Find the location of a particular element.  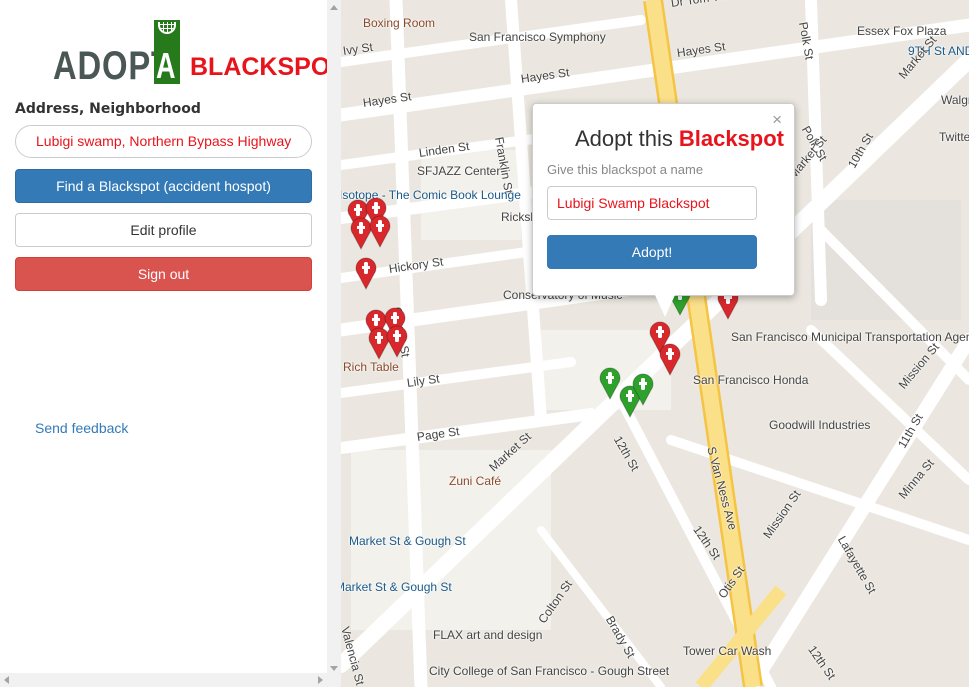

map-label: Tower Car Wash is located at coordinates (727, 651).